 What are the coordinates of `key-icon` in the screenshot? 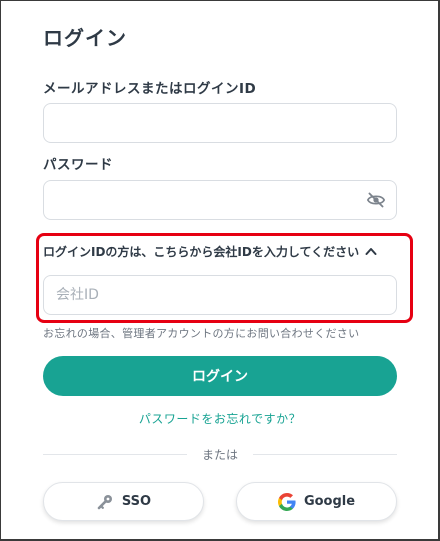 It's located at (104, 501).